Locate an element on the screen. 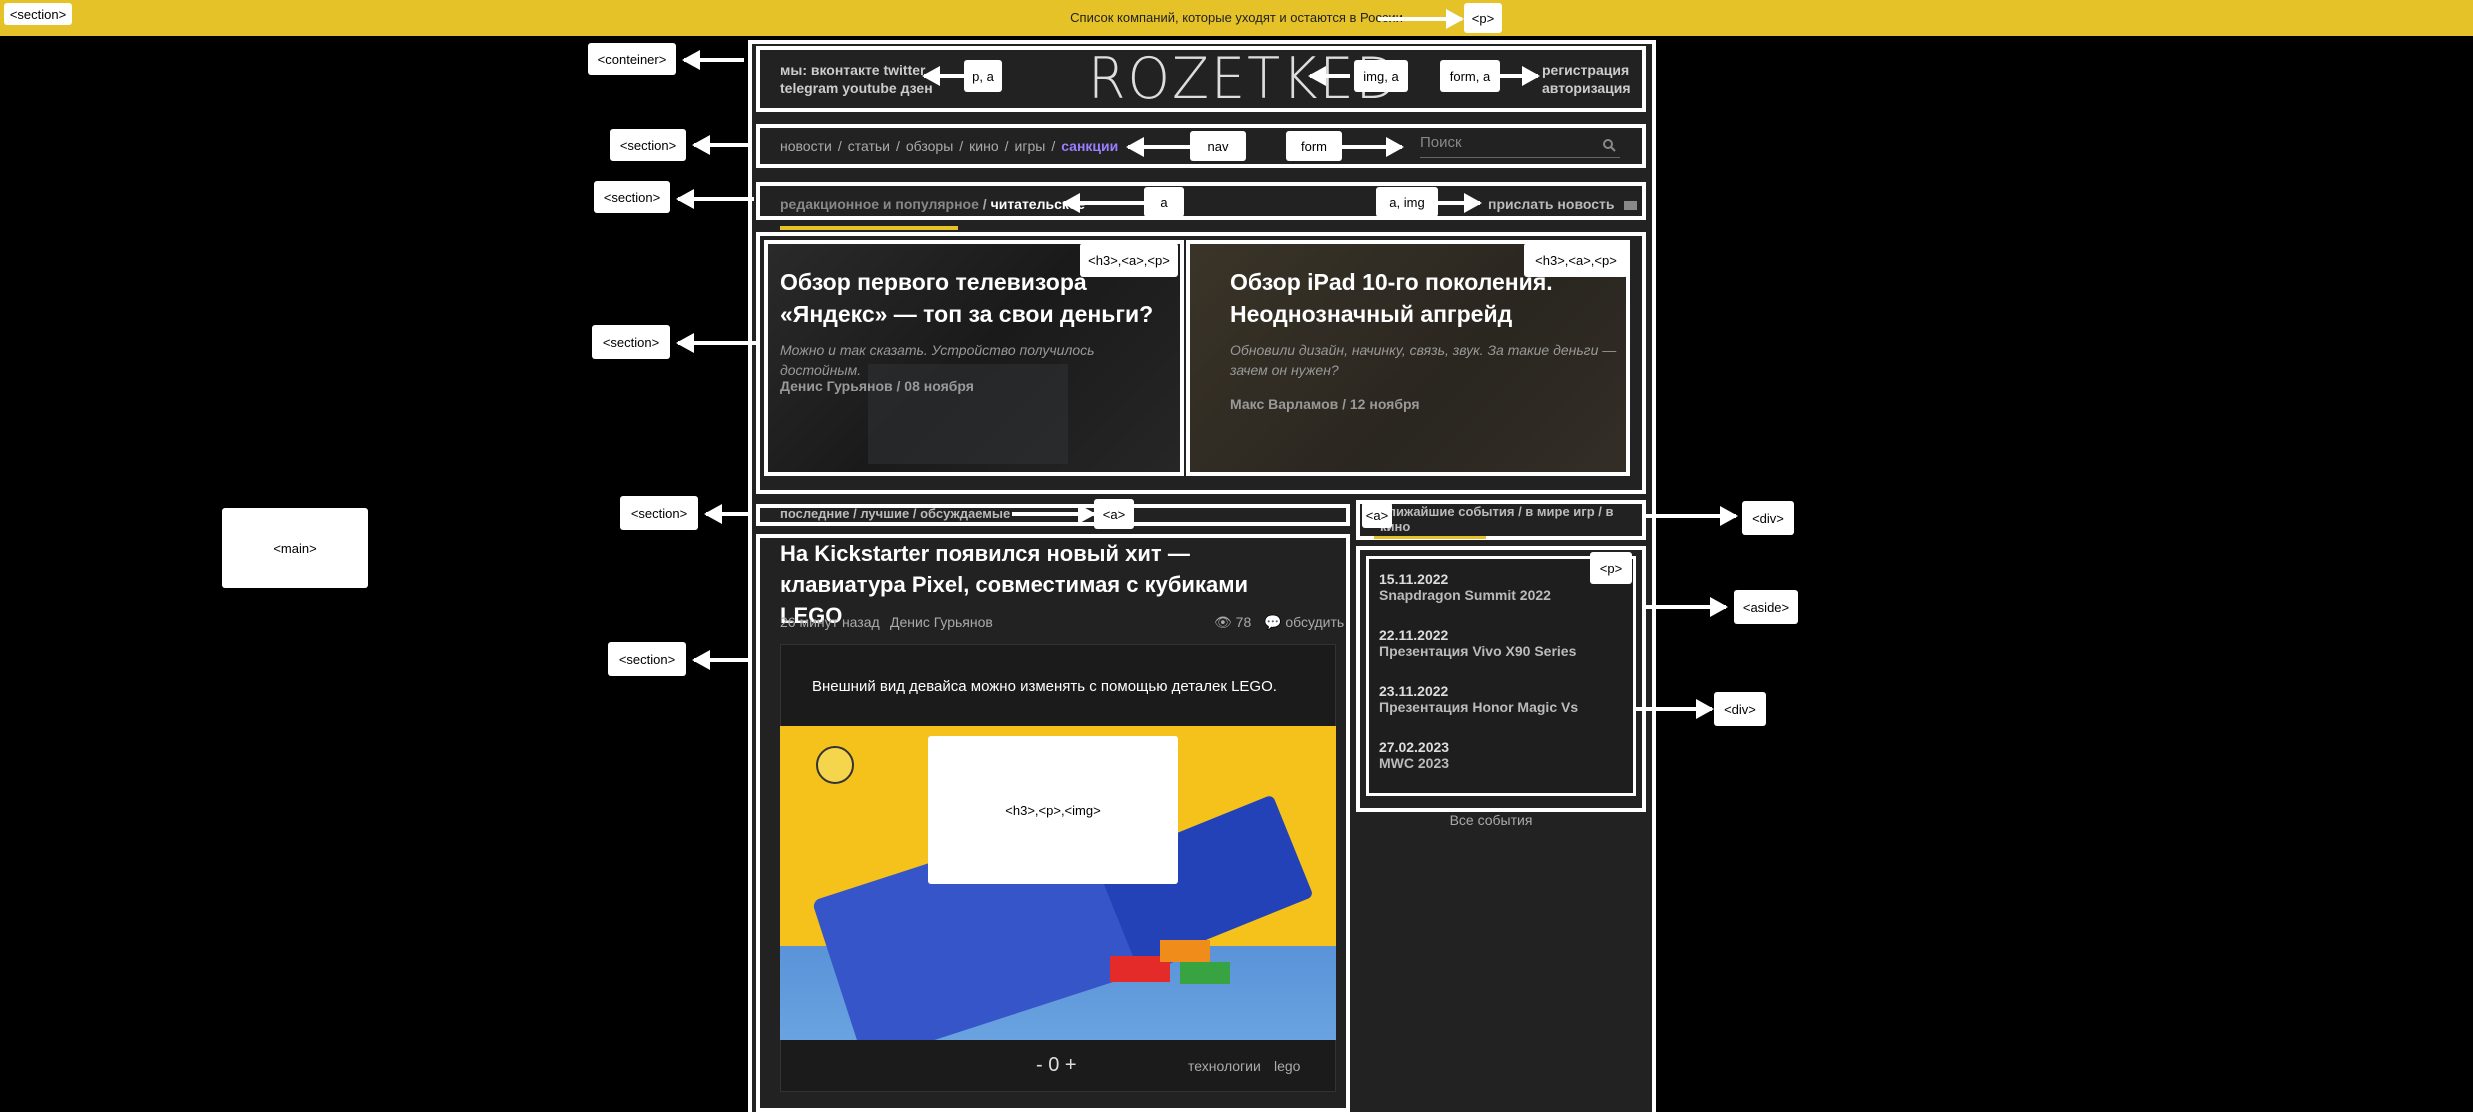 The height and width of the screenshot is (1112, 2473). annotation-div-events-tabs: <div> is located at coordinates (1768, 518).